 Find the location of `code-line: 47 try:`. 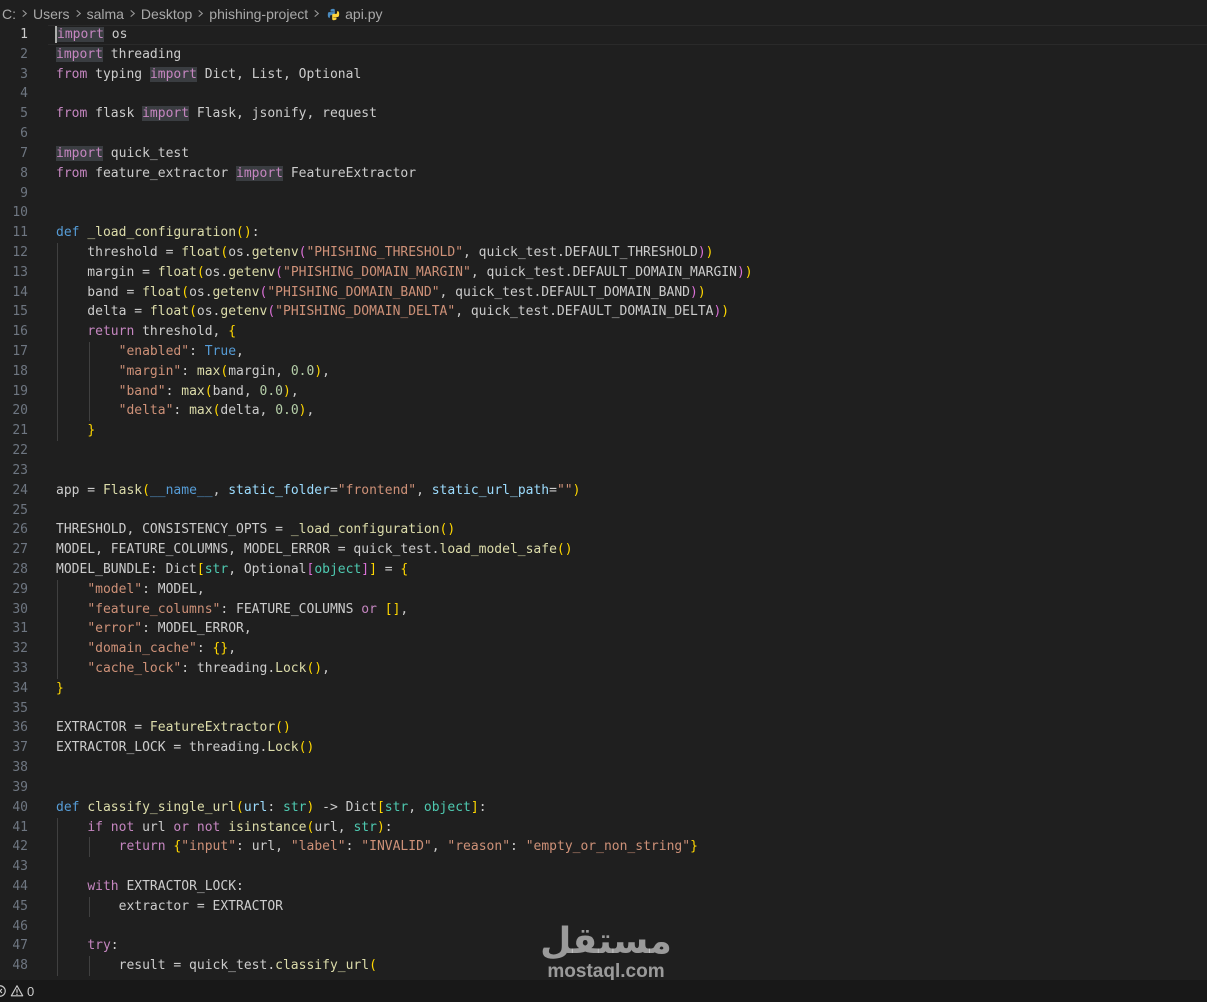

code-line: 47 try: is located at coordinates (603, 946).